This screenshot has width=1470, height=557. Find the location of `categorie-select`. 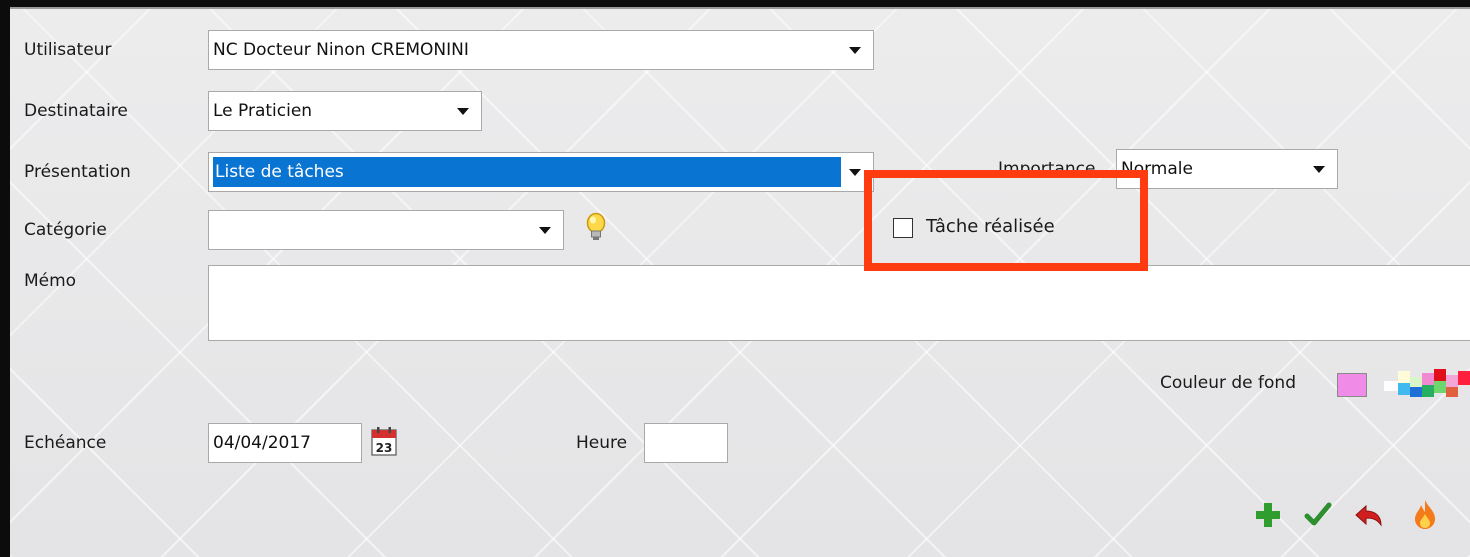

categorie-select is located at coordinates (386, 230).